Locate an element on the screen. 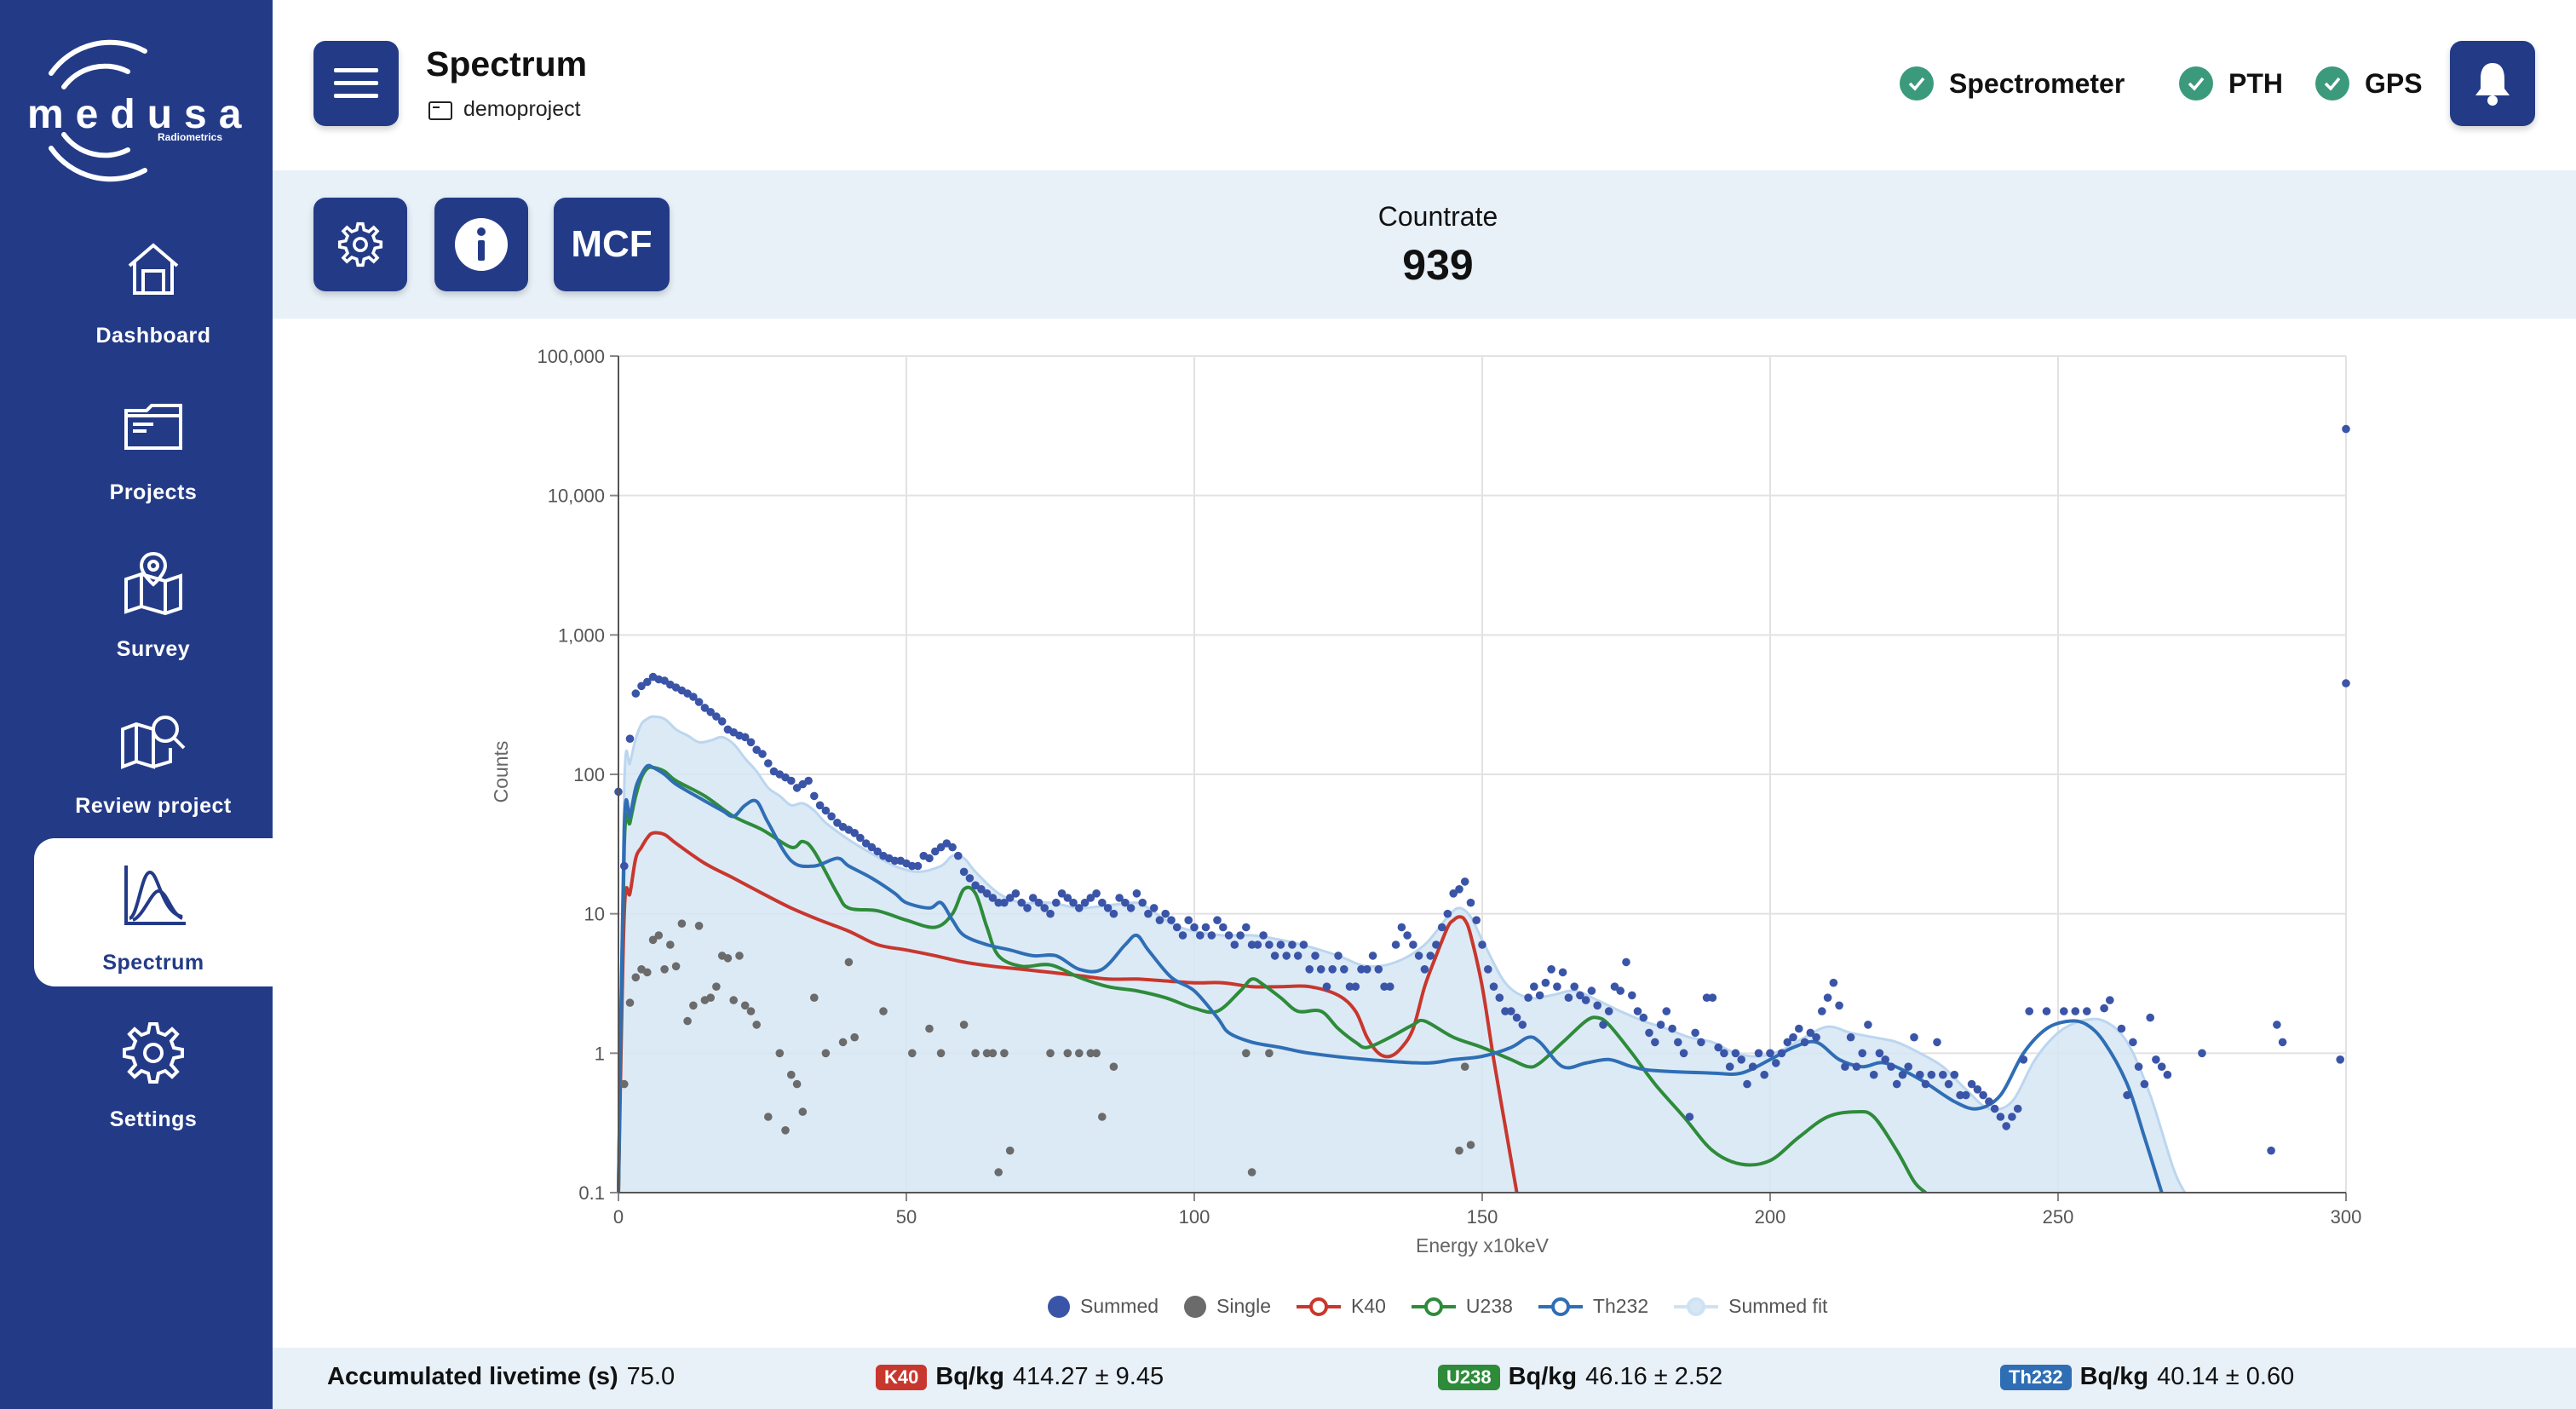 The image size is (2576, 1409). legend-item-u238: U238 is located at coordinates (1462, 1306).